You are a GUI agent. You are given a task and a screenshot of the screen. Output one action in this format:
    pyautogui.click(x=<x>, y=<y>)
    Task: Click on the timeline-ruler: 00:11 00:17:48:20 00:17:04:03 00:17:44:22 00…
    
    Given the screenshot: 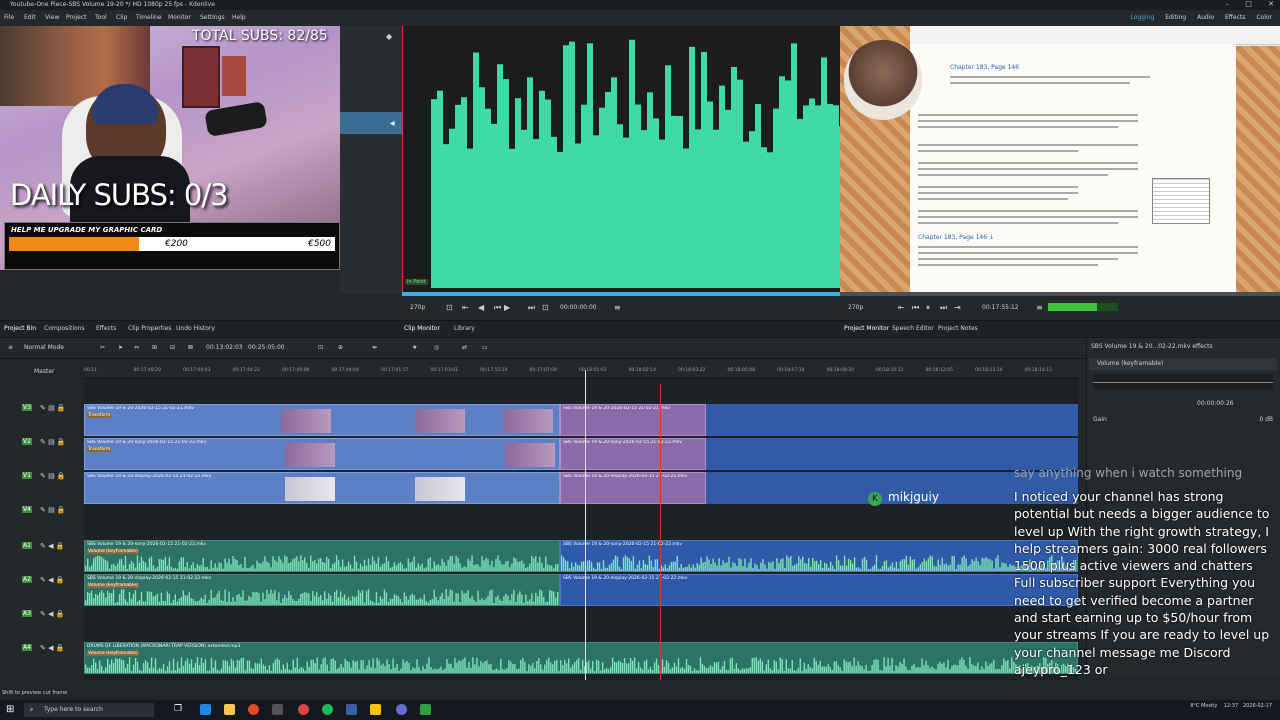 What is the action you would take?
    pyautogui.click(x=581, y=372)
    